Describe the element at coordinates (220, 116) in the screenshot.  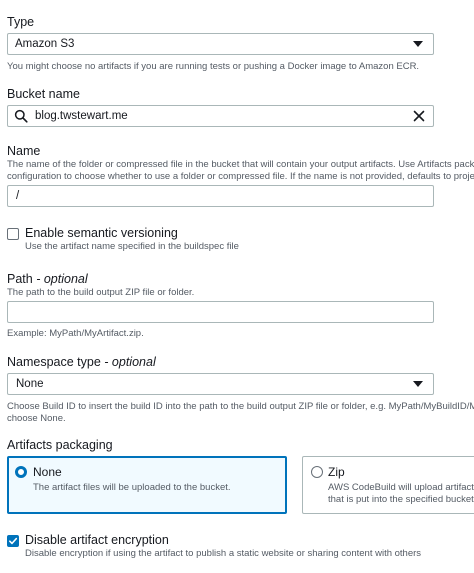
I see `bucket-search-input: blog.twstewart.me` at that location.